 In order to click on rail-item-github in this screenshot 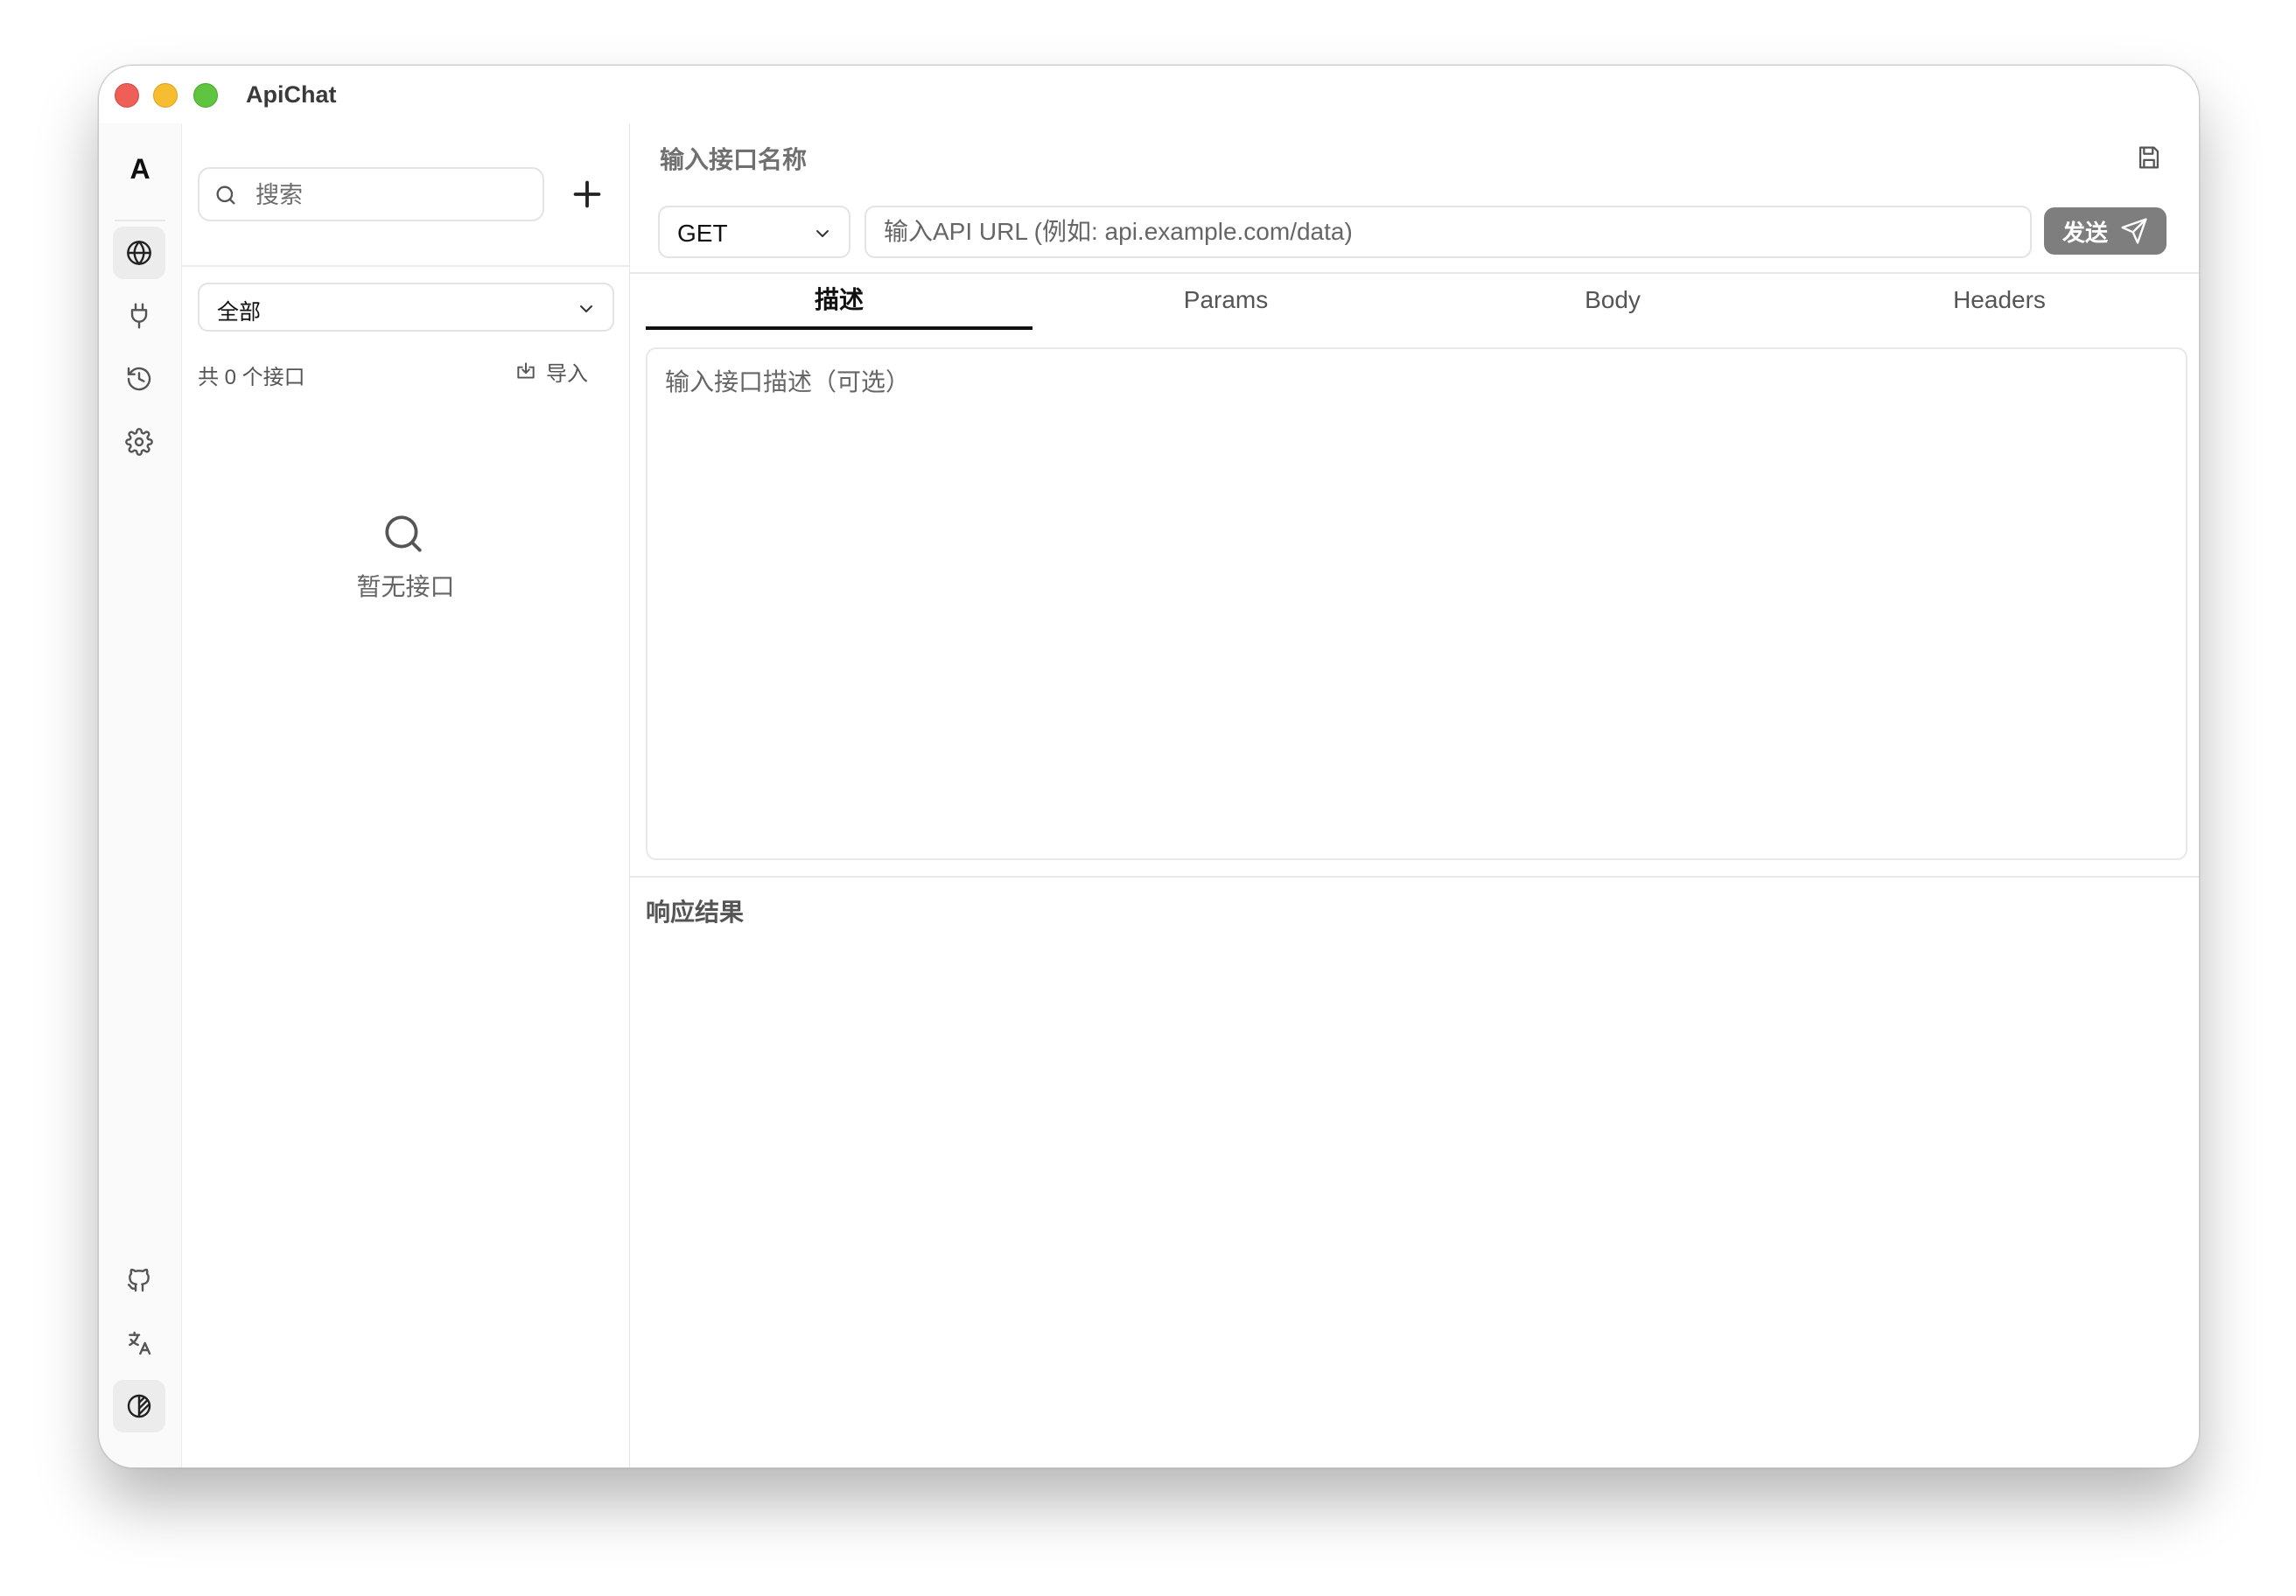, I will do `click(139, 1280)`.